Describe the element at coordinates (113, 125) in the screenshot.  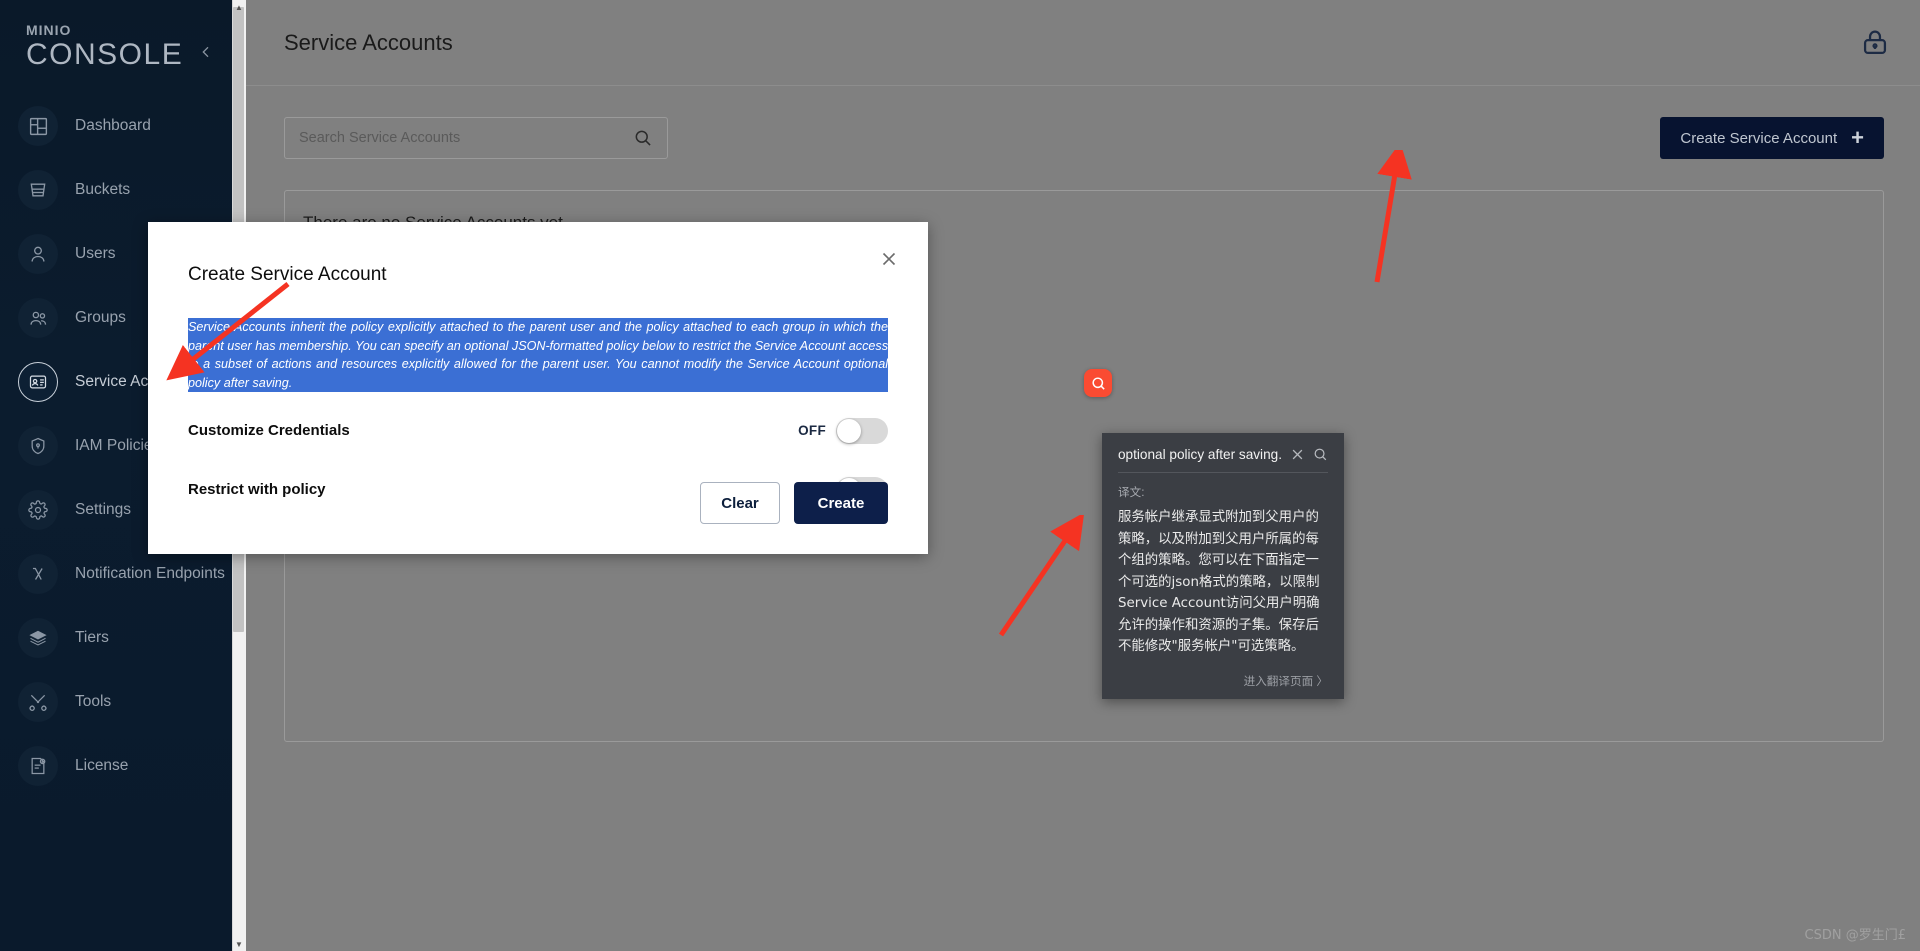
I see `sidebar-item-label: Dashboard` at that location.